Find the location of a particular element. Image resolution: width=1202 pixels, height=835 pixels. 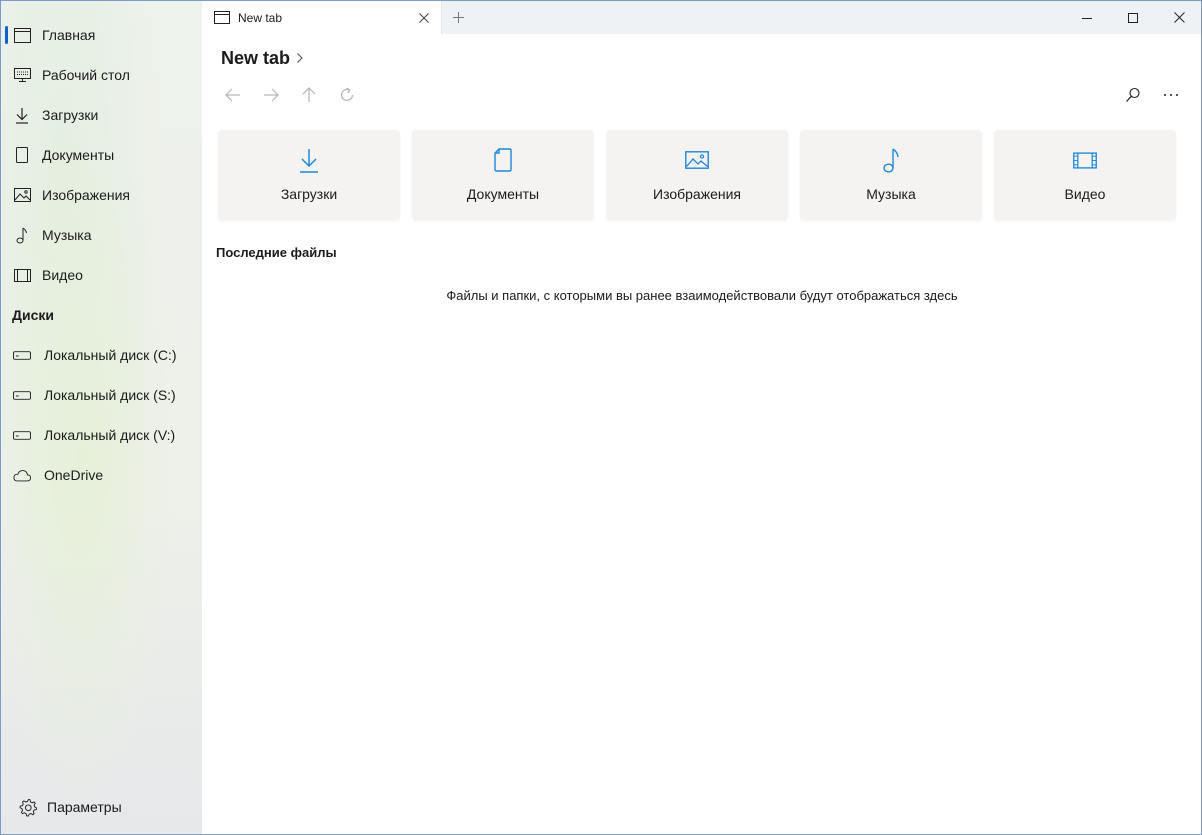

minimize-icon is located at coordinates (1087, 17).